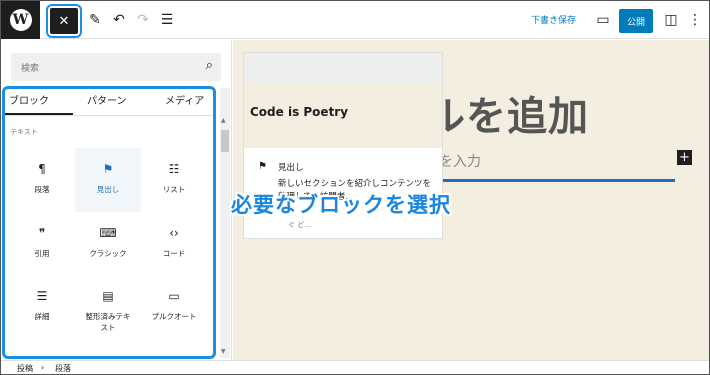 This screenshot has height=375, width=710. What do you see at coordinates (209, 65) in the screenshot?
I see `search-icon: ⌕` at bounding box center [209, 65].